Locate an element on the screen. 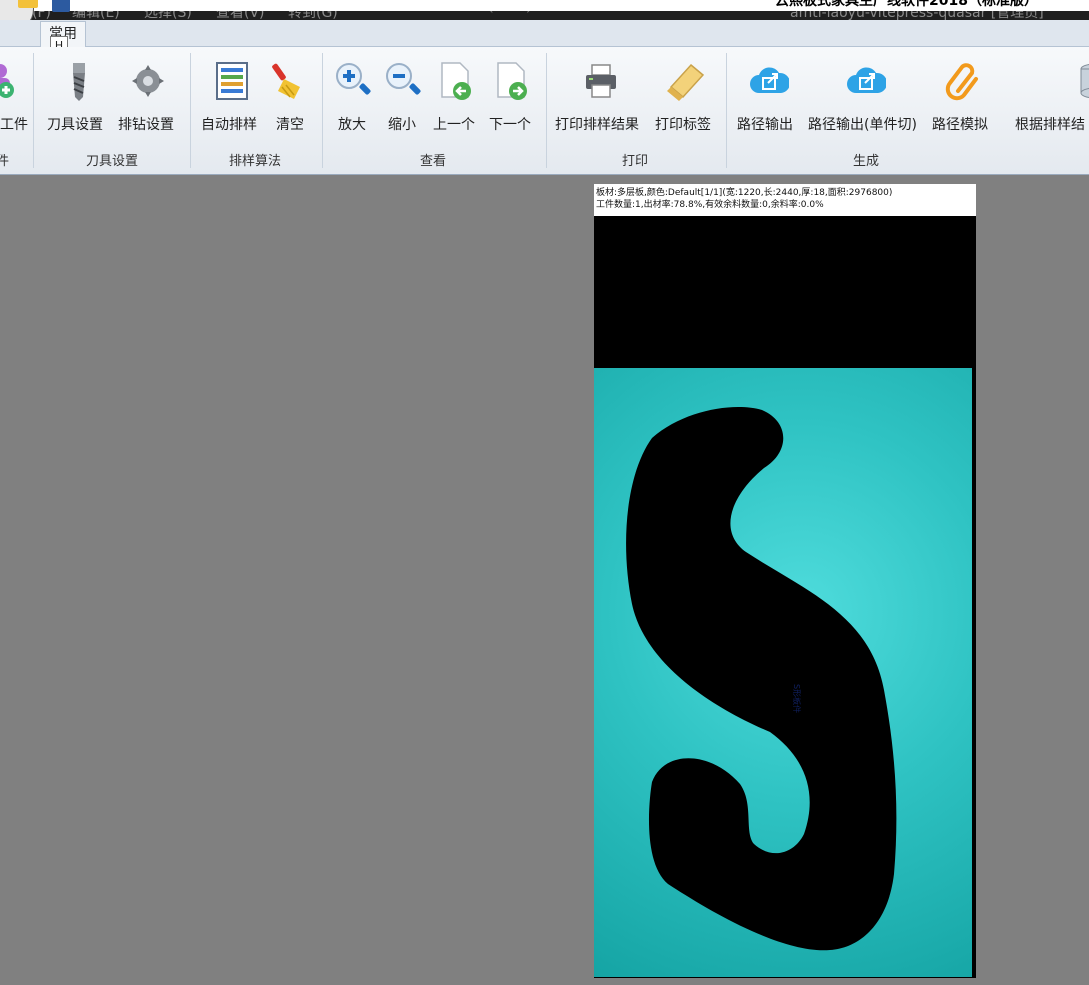 Image resolution: width=1089 pixels, height=985 pixels. part-label: S形板件 is located at coordinates (797, 698).